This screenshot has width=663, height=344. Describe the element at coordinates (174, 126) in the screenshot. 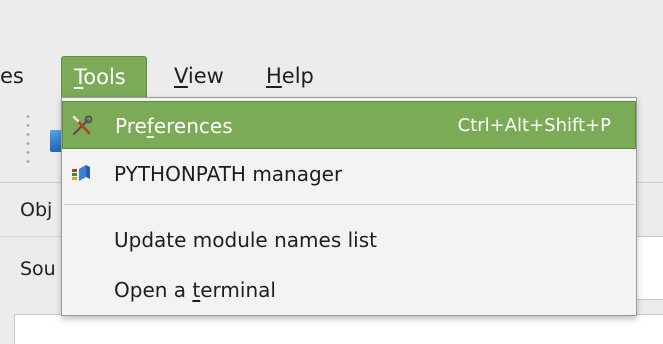

I see `menu-item-preferences-label: Preferences` at that location.